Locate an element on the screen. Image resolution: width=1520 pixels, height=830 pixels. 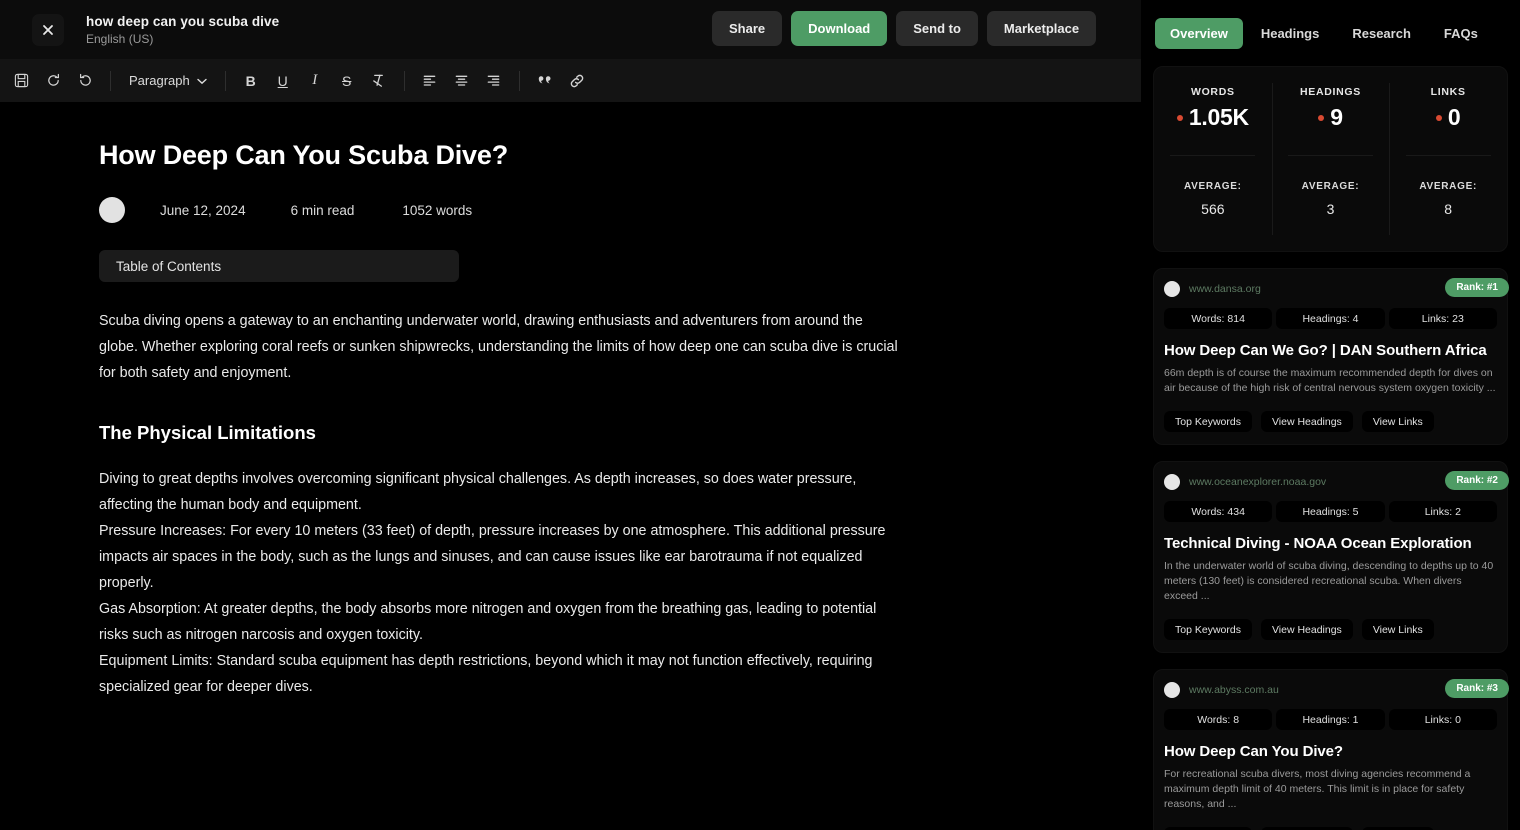
rank-badge: Rank: #2 is located at coordinates (1477, 480).